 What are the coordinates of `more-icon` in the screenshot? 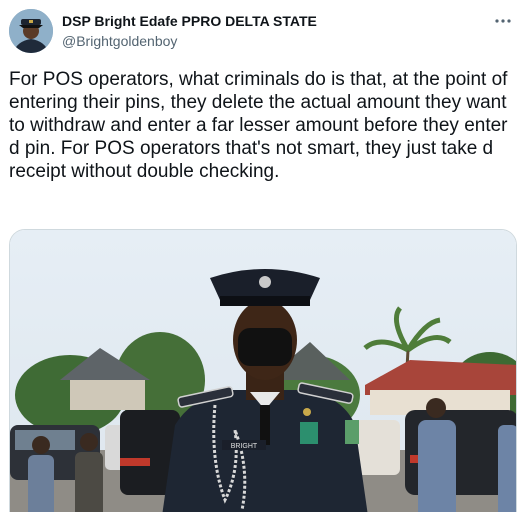 It's located at (503, 21).